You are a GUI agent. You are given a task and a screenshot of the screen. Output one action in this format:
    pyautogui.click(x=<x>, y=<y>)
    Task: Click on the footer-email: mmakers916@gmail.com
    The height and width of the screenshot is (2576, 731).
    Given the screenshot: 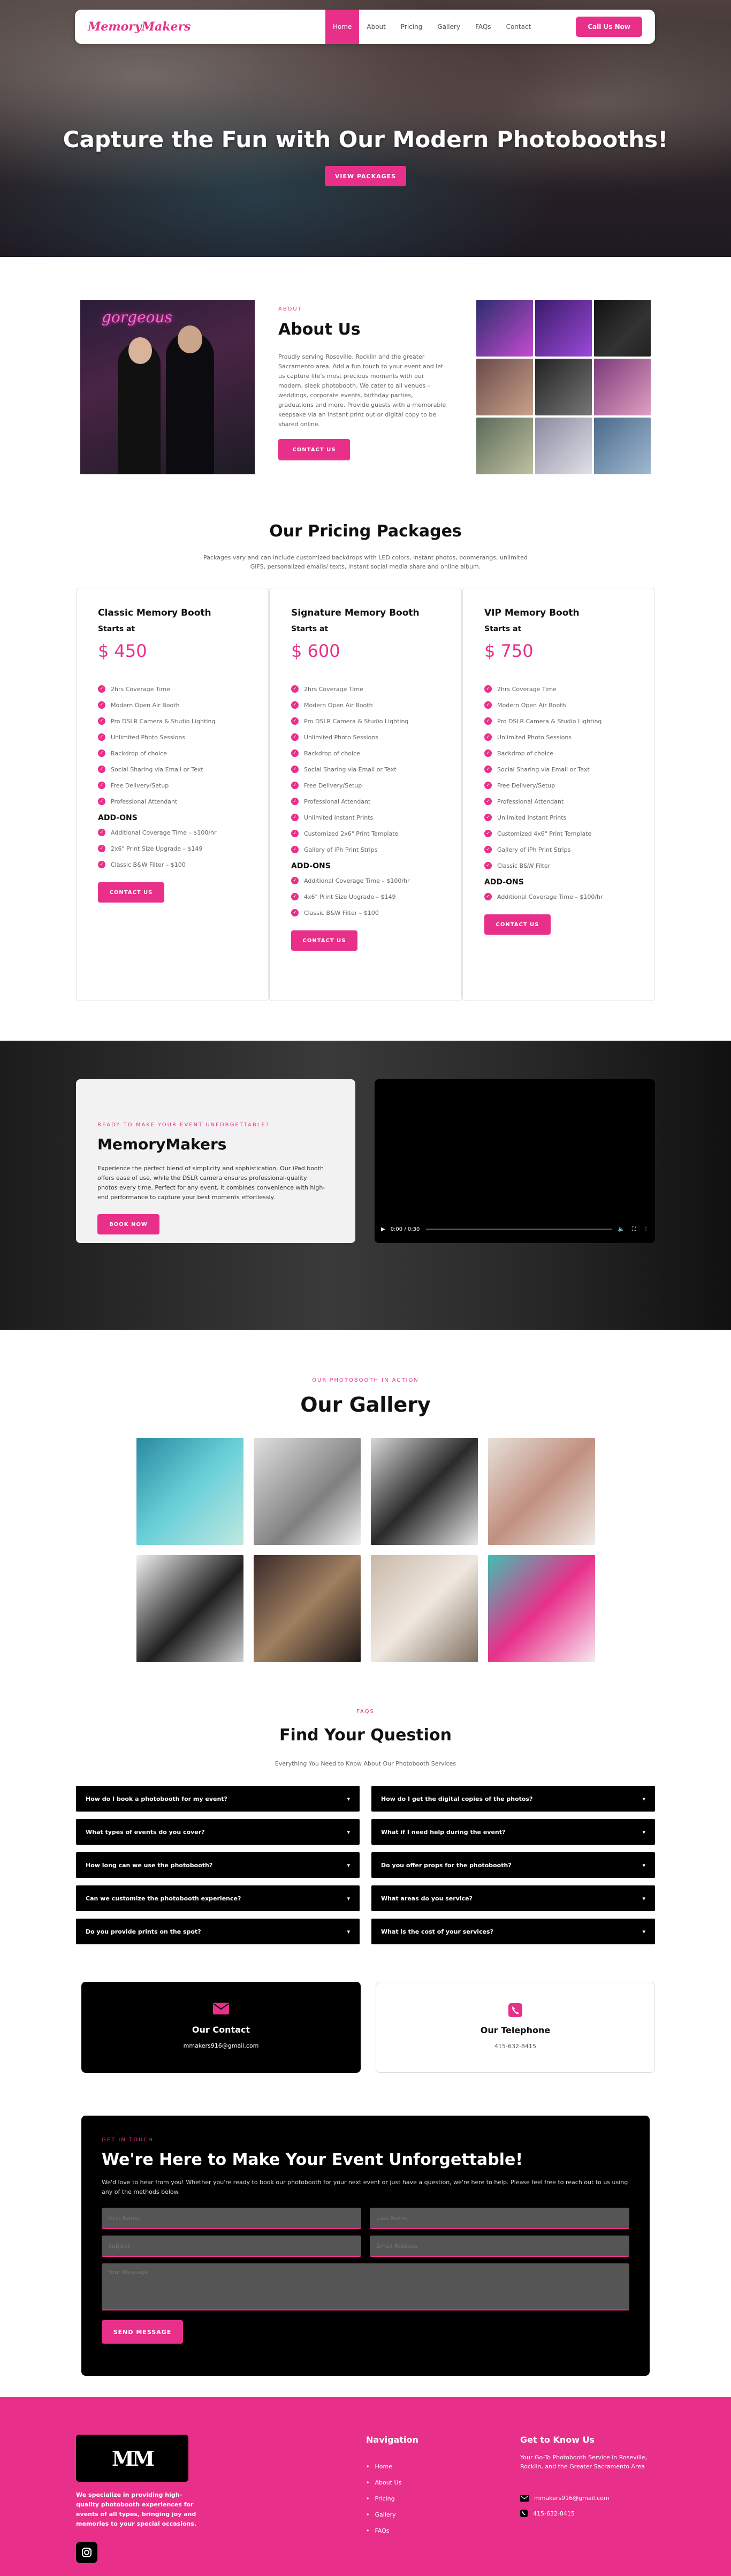 What is the action you would take?
    pyautogui.click(x=572, y=2498)
    